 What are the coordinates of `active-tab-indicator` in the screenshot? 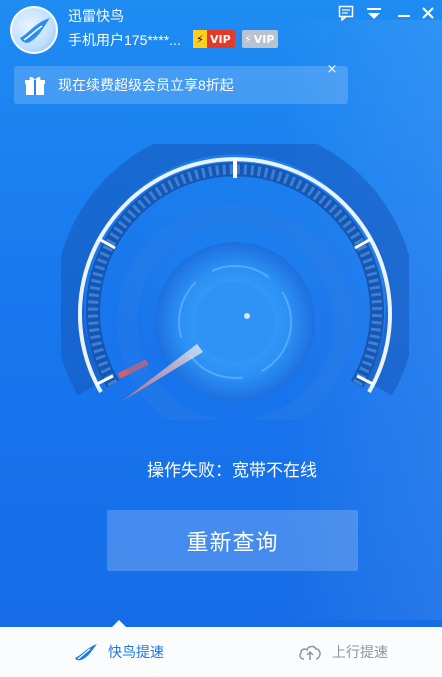 It's located at (119, 623).